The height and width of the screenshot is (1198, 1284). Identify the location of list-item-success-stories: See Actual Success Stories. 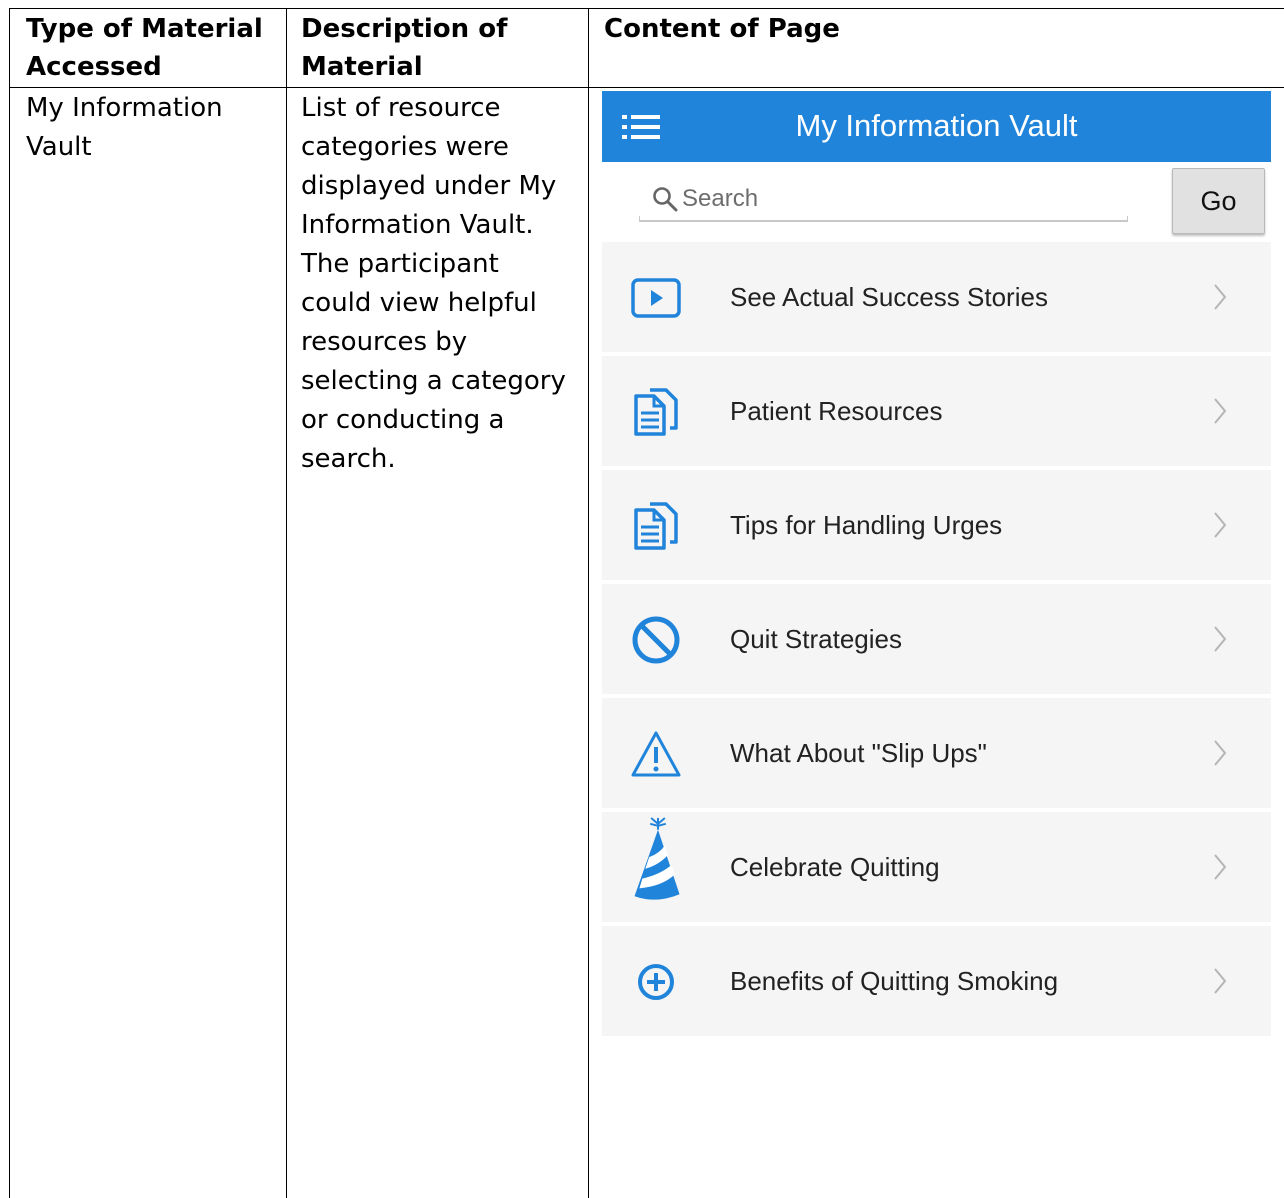
(936, 297).